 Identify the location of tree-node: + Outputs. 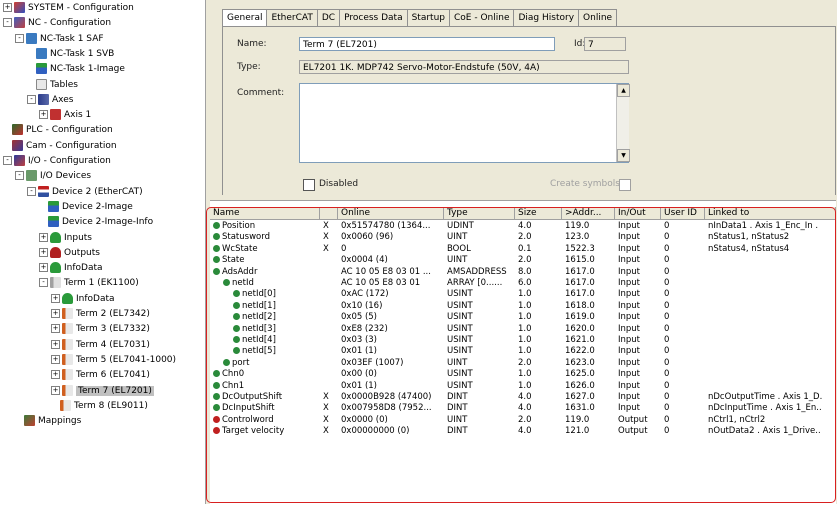
(69, 253).